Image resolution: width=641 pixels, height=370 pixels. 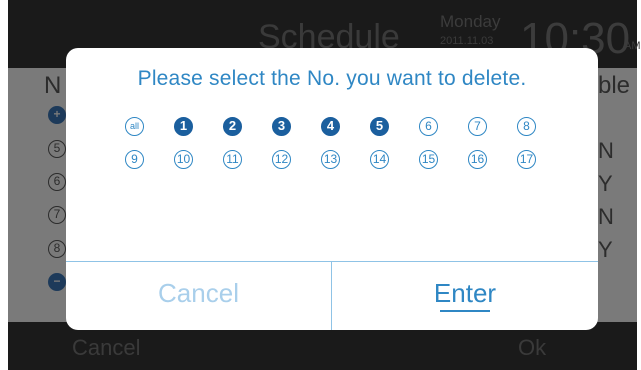 I want to click on background-ok-button: Ok, so click(x=532, y=347).